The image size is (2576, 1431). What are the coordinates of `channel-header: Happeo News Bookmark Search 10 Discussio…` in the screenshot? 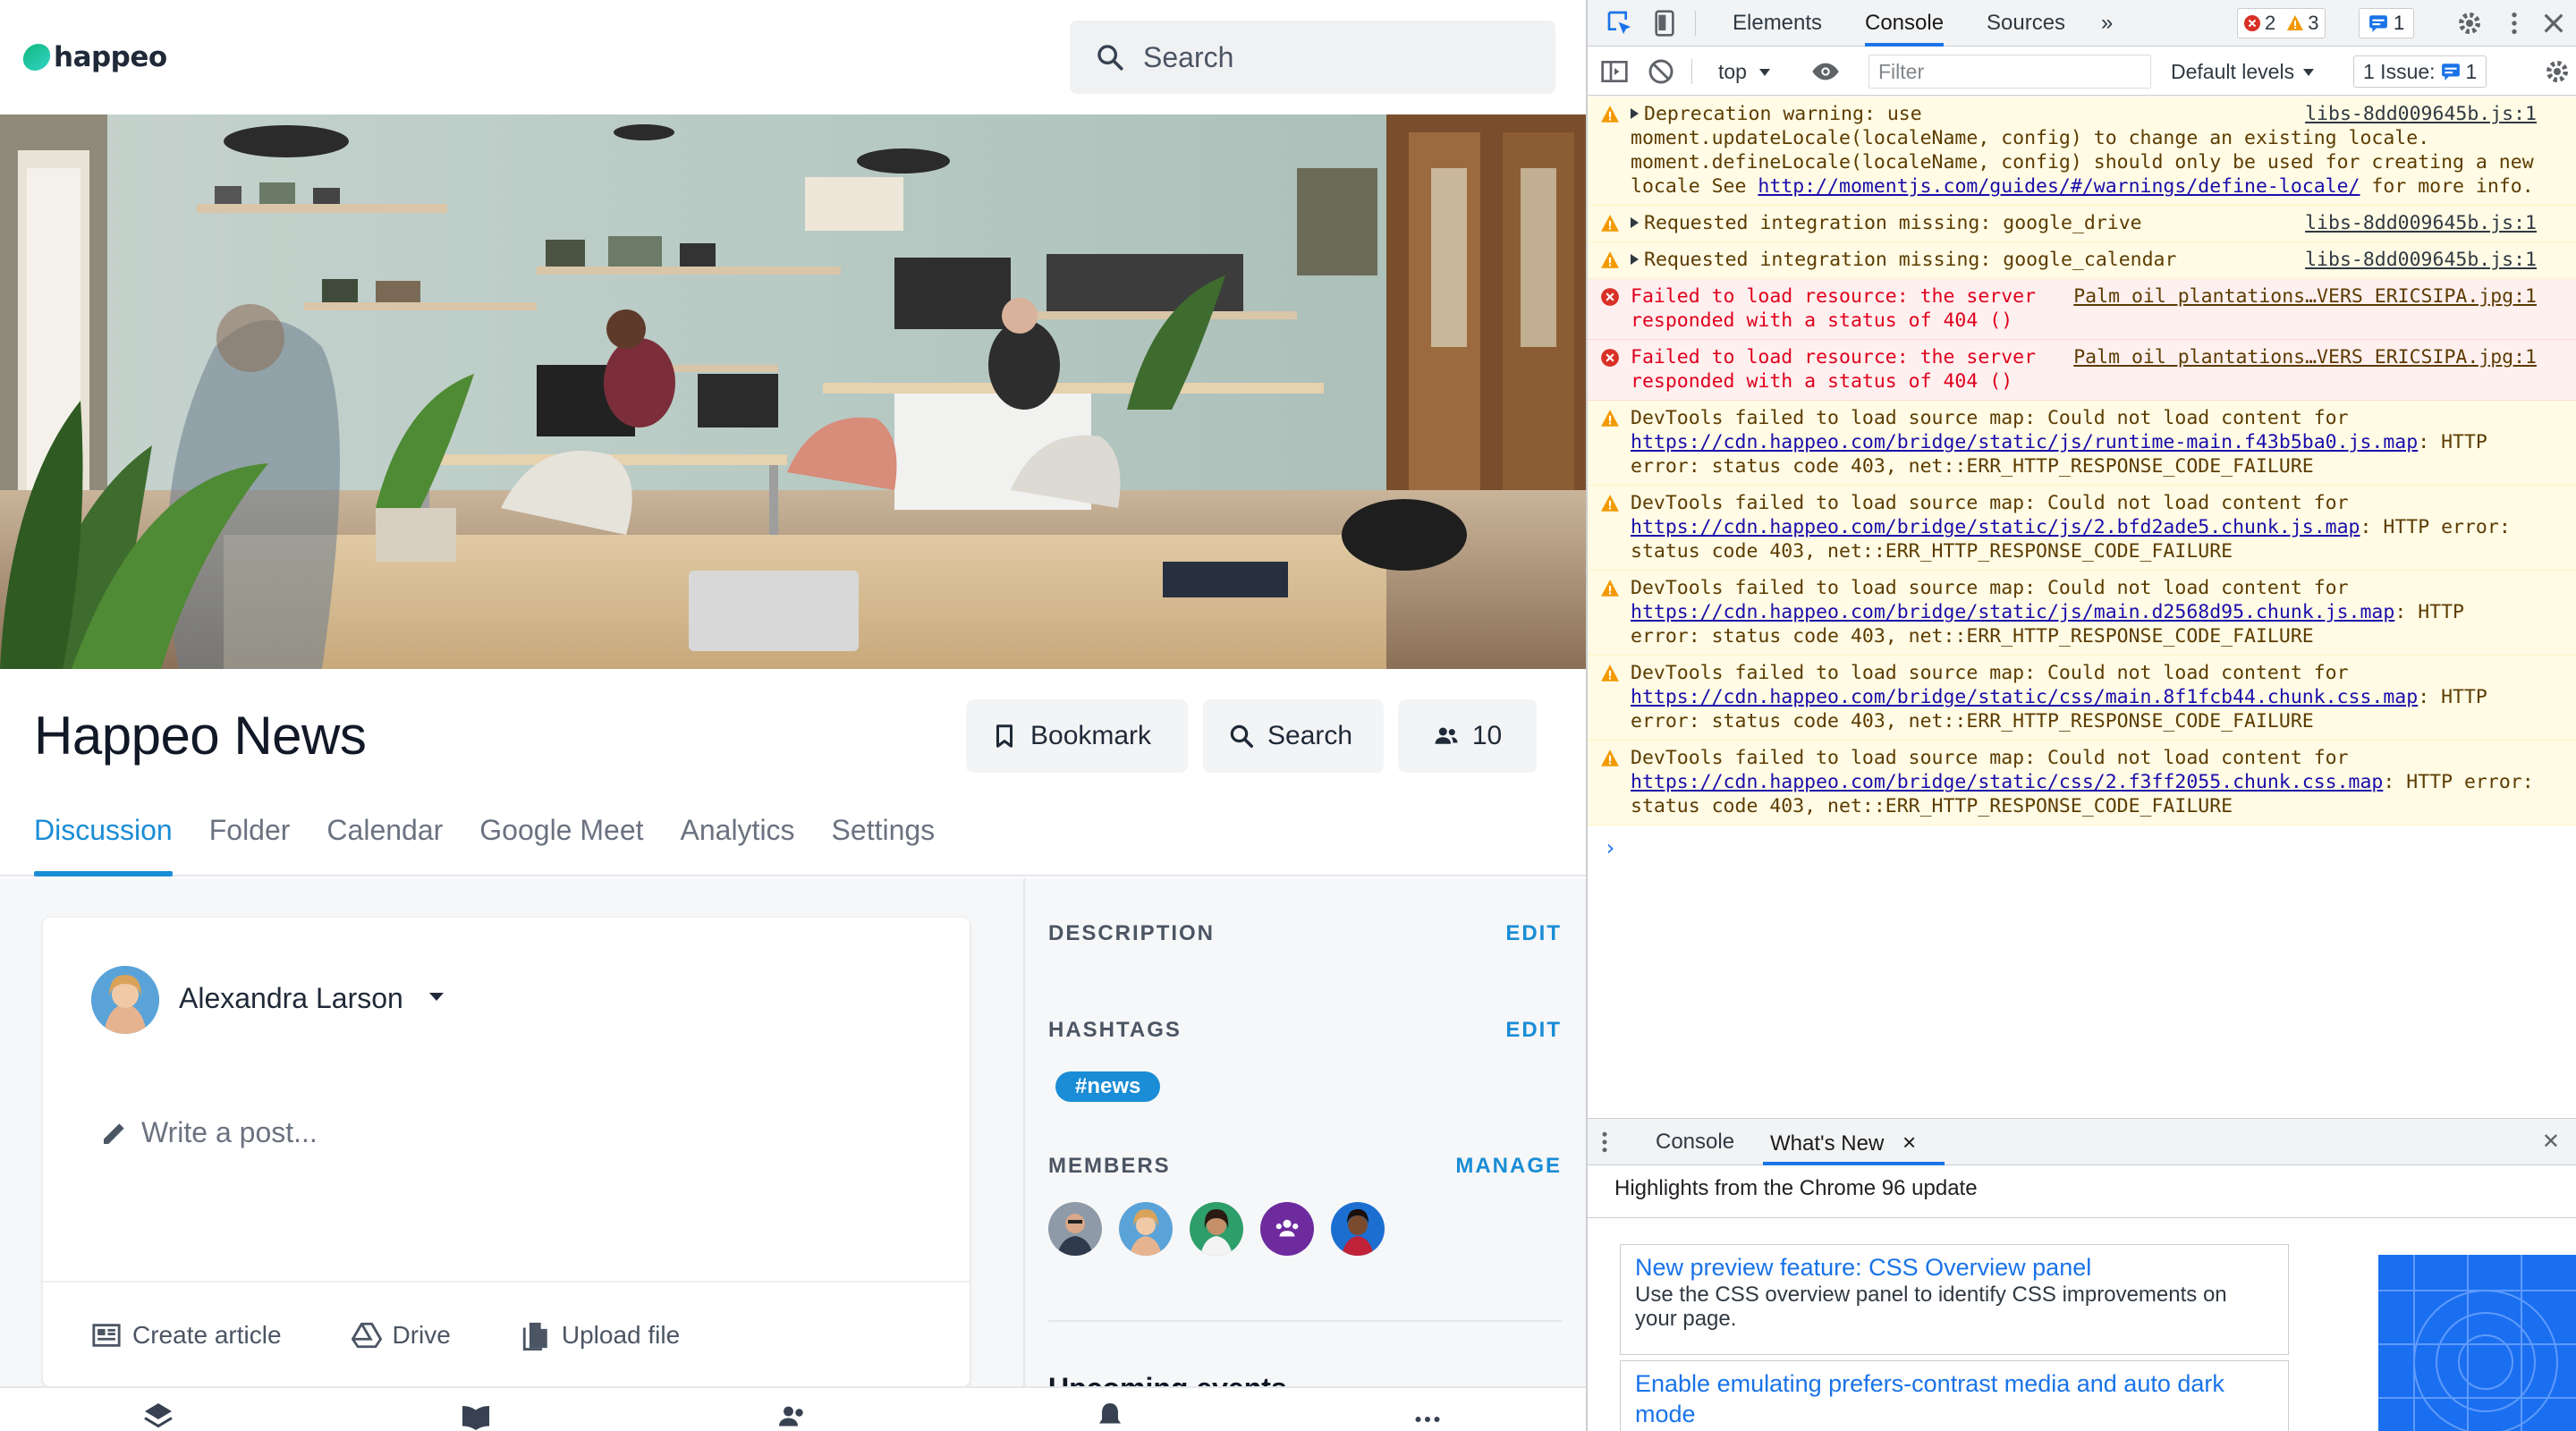 It's located at (793, 773).